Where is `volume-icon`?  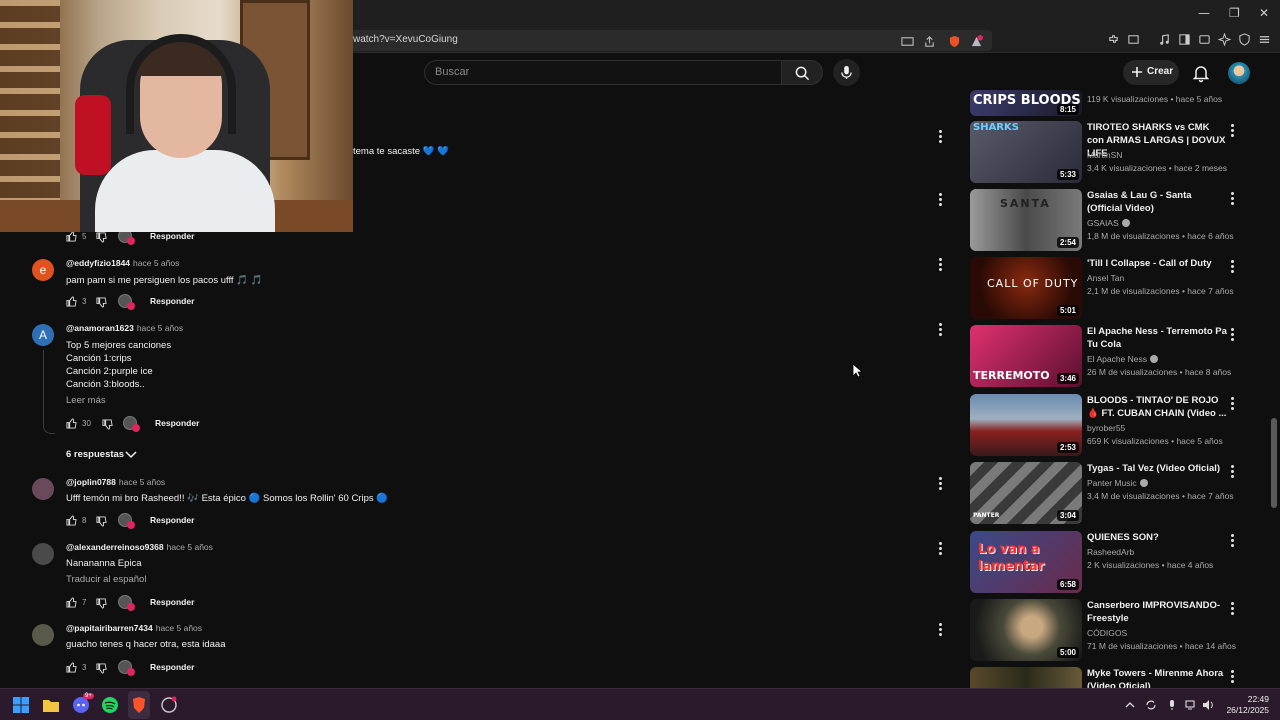 volume-icon is located at coordinates (1208, 705).